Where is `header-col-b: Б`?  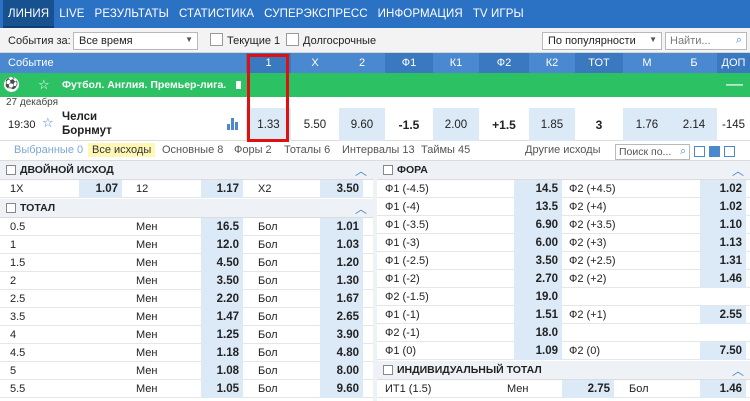 header-col-b: Б is located at coordinates (694, 63).